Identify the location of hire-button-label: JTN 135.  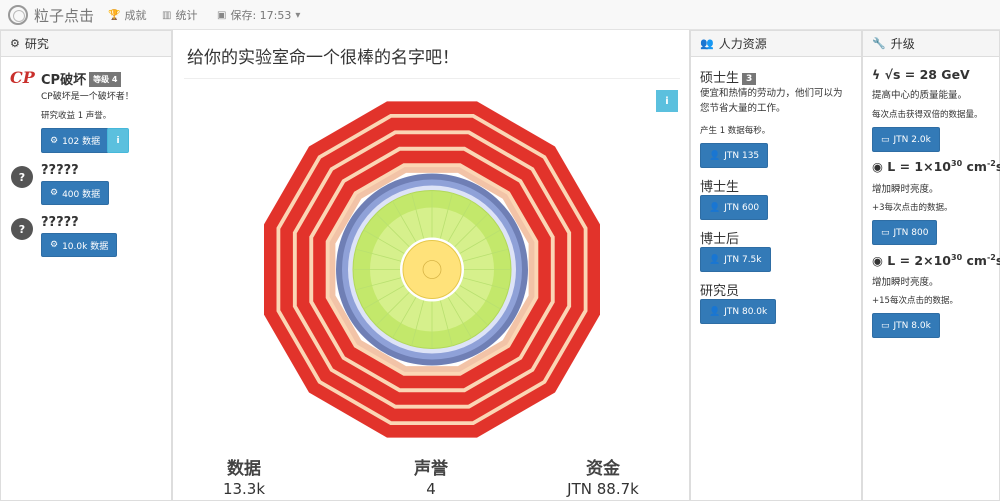
(742, 155).